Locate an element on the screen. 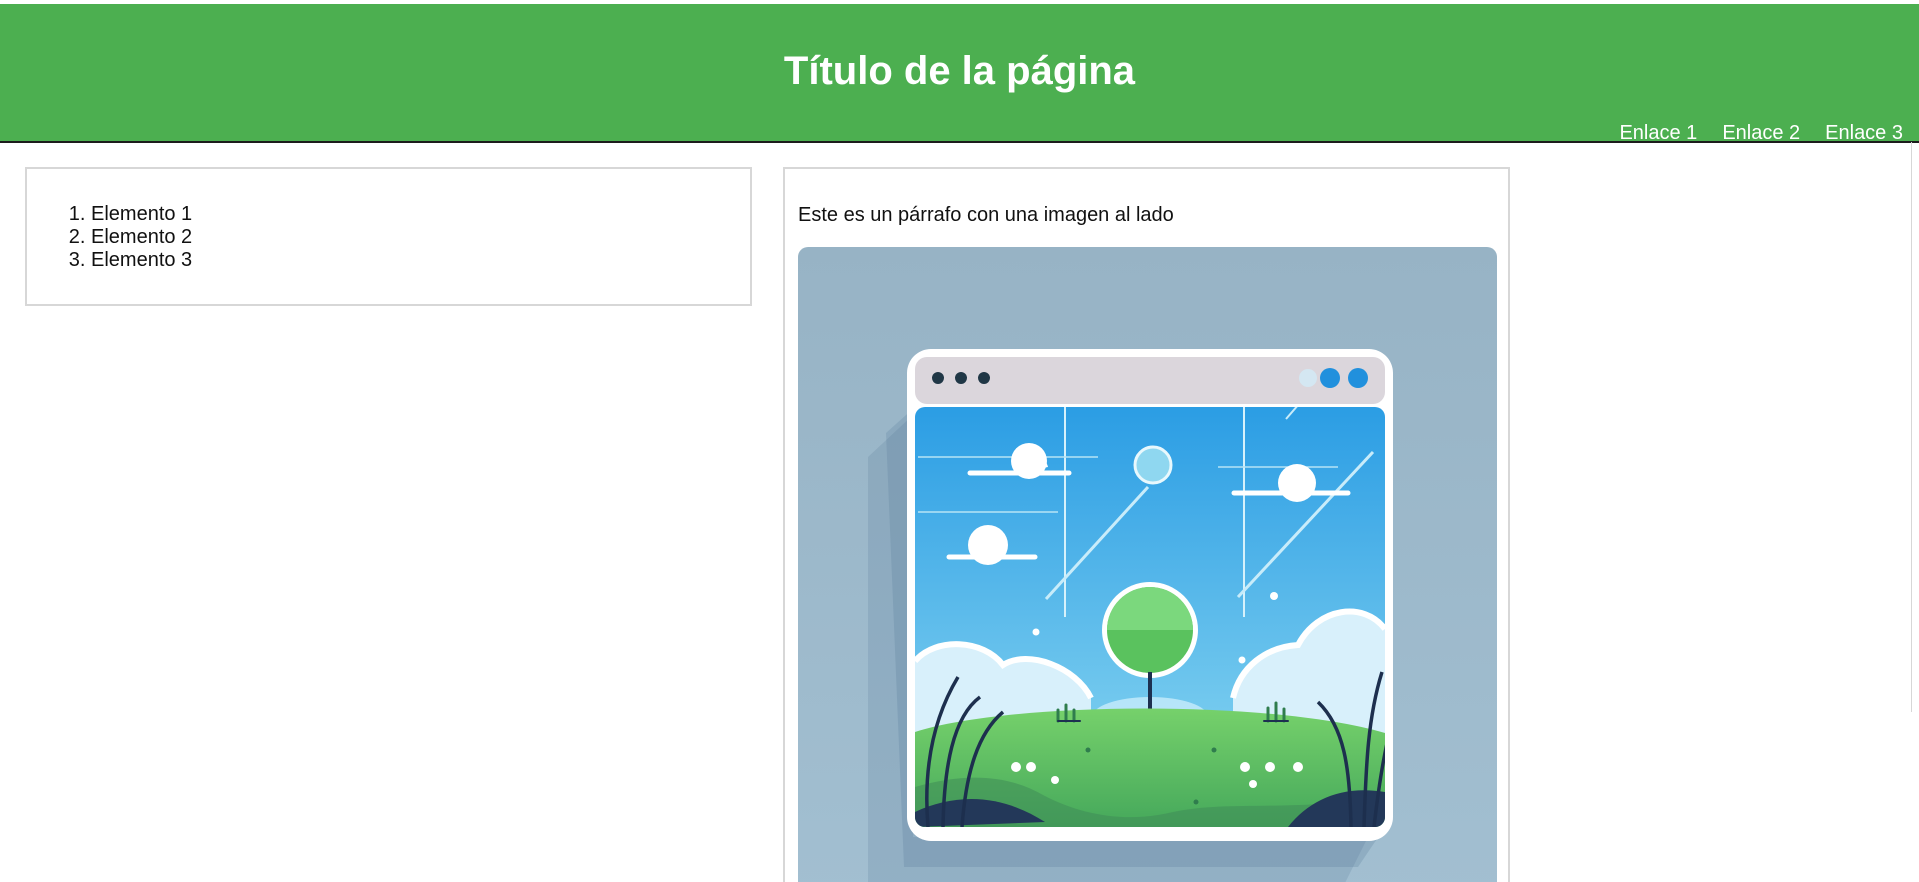 The image size is (1919, 882). top-navigation: Enlace 1 Enlace 2 Enlace 3 is located at coordinates (1761, 133).